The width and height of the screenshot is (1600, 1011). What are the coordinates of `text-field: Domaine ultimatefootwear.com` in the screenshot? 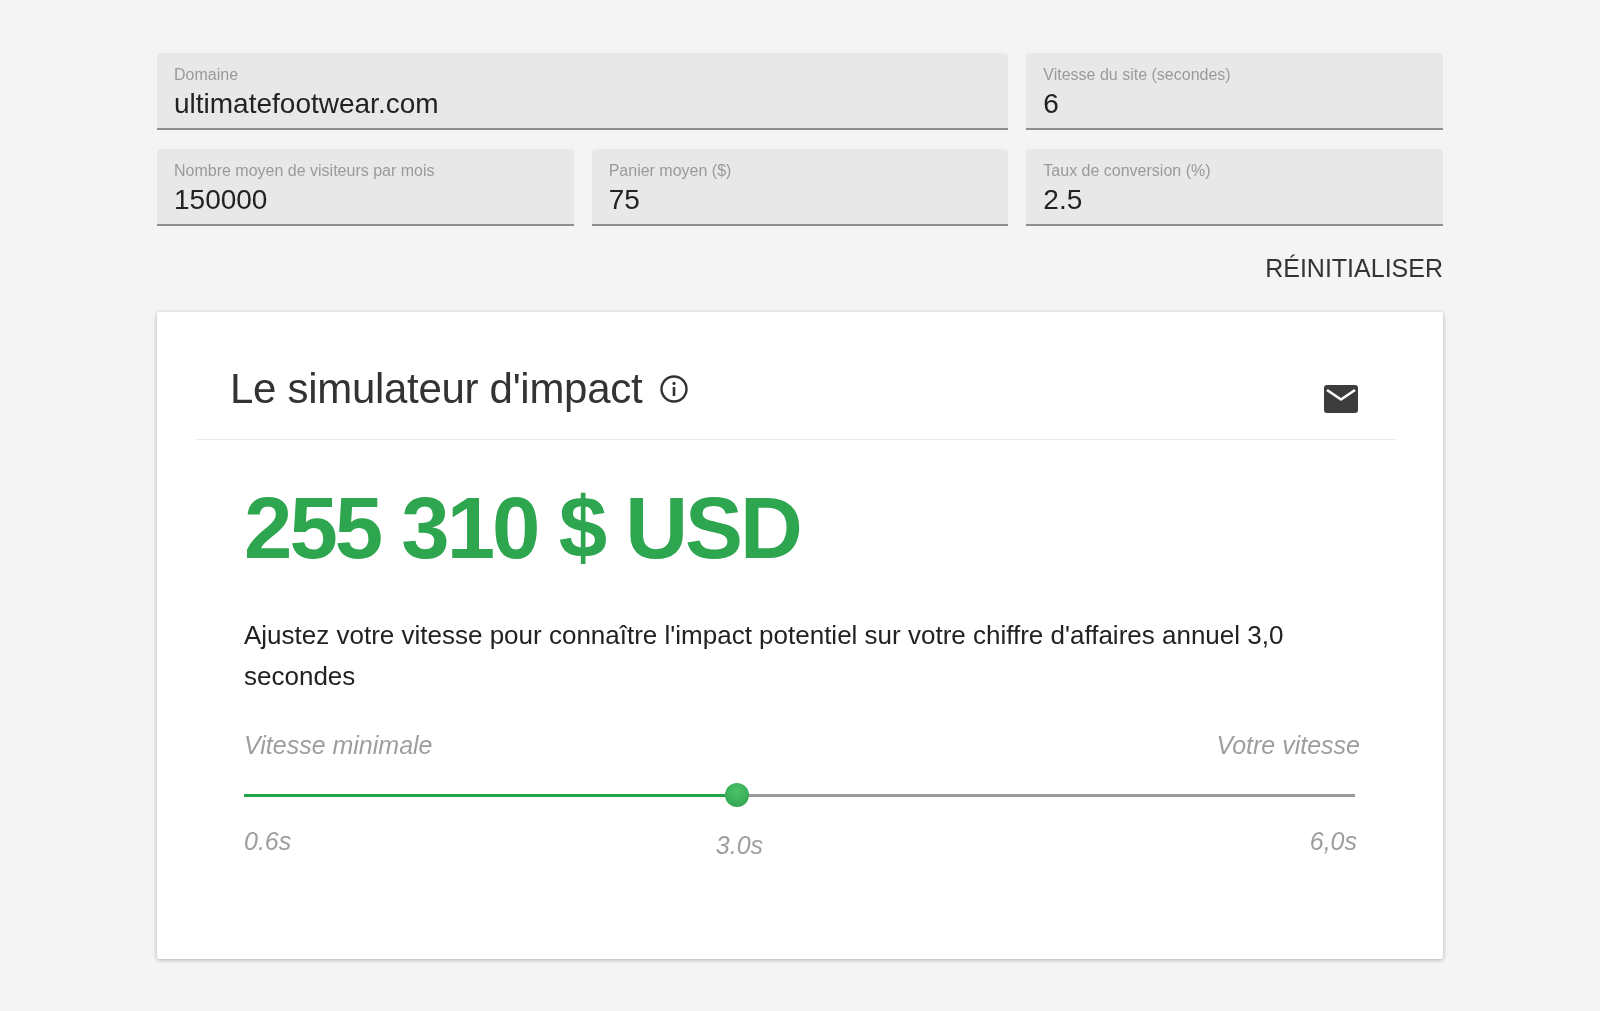 It's located at (583, 91).